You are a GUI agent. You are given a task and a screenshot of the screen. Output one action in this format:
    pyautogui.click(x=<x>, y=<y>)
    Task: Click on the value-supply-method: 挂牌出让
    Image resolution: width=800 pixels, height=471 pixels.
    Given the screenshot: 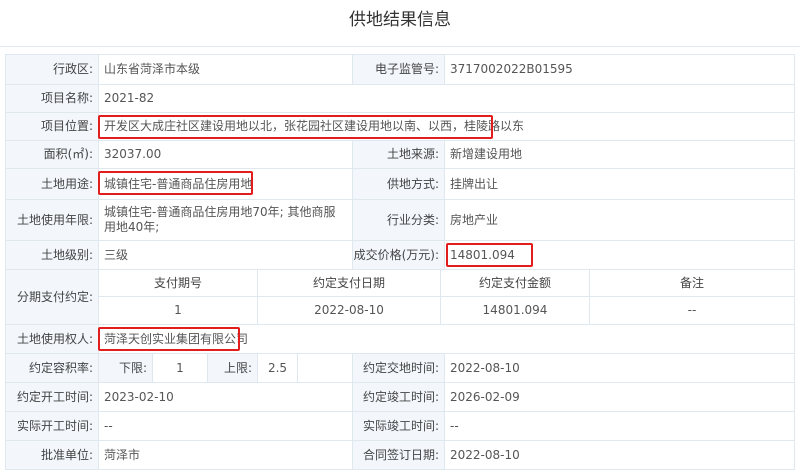 What is the action you would take?
    pyautogui.click(x=619, y=184)
    